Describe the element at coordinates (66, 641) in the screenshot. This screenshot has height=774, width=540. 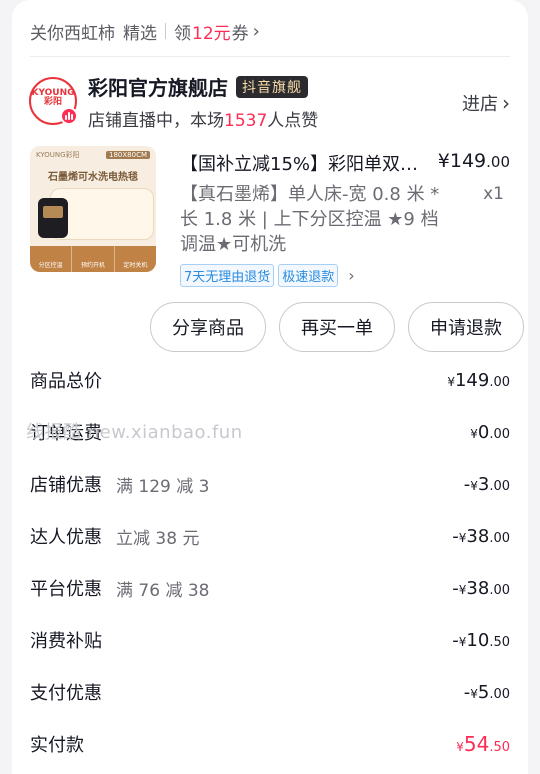
I see `row-label: 消费补贴` at that location.